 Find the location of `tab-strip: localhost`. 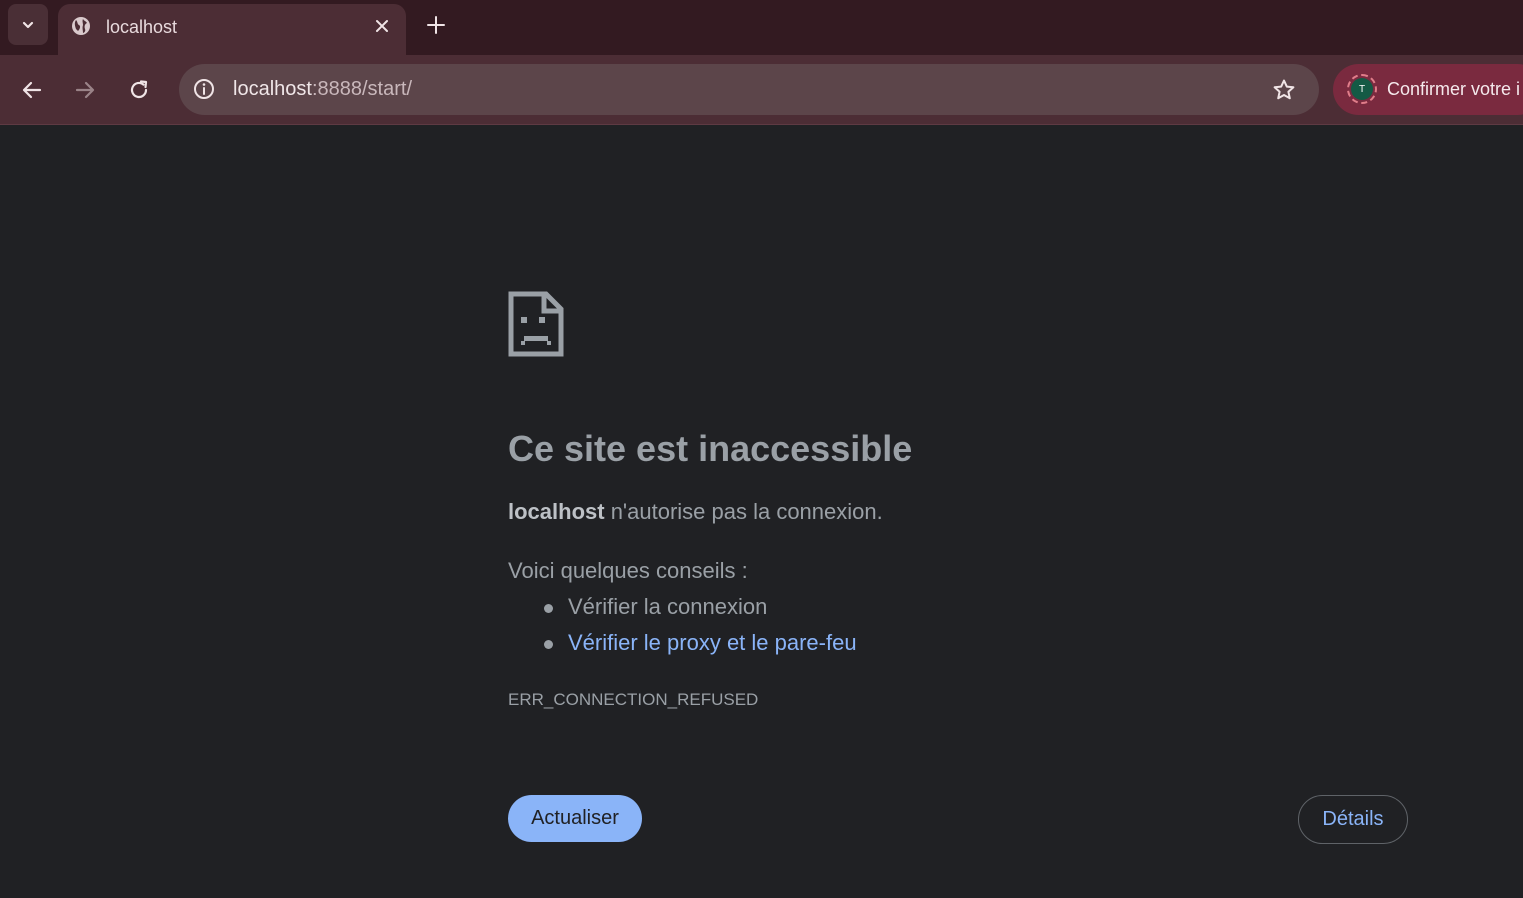

tab-strip: localhost is located at coordinates (761, 27).